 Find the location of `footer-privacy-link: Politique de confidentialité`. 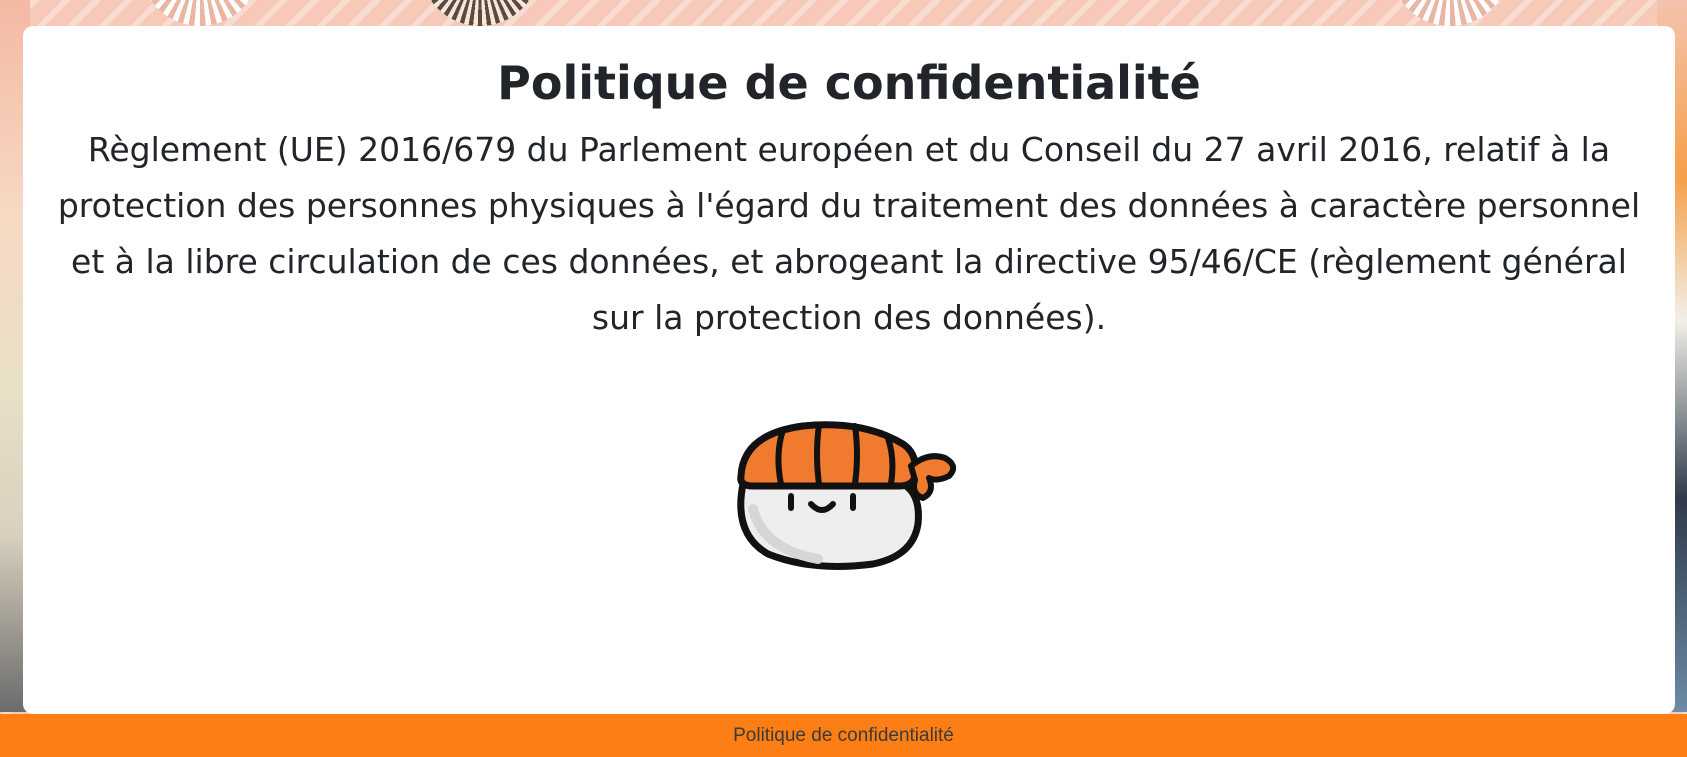

footer-privacy-link: Politique de confidentialité is located at coordinates (843, 735).